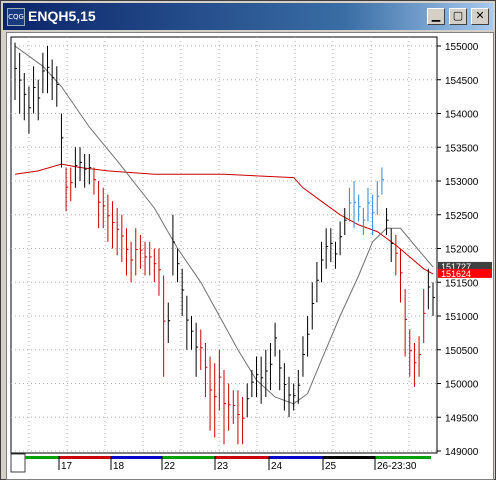 The height and width of the screenshot is (480, 496). I want to click on close-icon: ✕, so click(480, 16).